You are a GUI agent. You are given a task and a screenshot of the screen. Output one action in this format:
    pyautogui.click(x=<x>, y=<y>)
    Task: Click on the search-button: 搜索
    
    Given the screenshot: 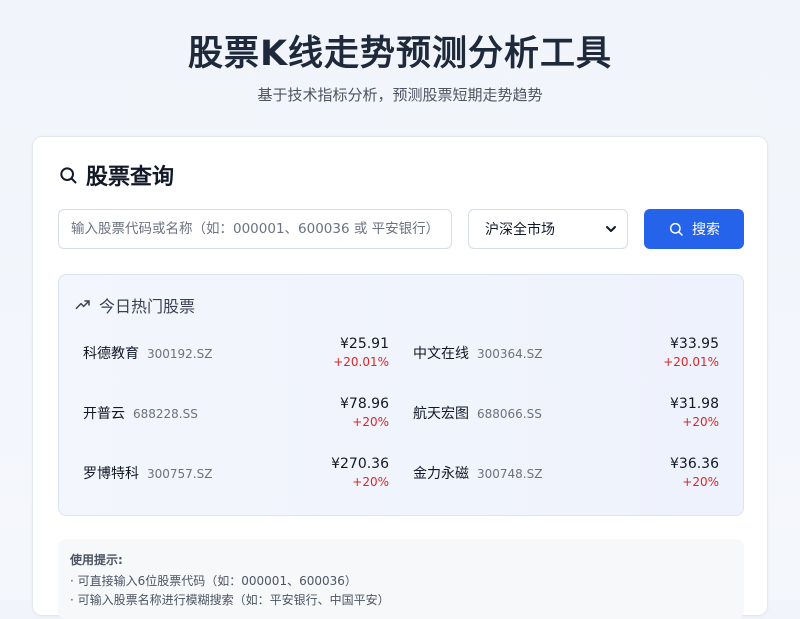 What is the action you would take?
    pyautogui.click(x=694, y=229)
    